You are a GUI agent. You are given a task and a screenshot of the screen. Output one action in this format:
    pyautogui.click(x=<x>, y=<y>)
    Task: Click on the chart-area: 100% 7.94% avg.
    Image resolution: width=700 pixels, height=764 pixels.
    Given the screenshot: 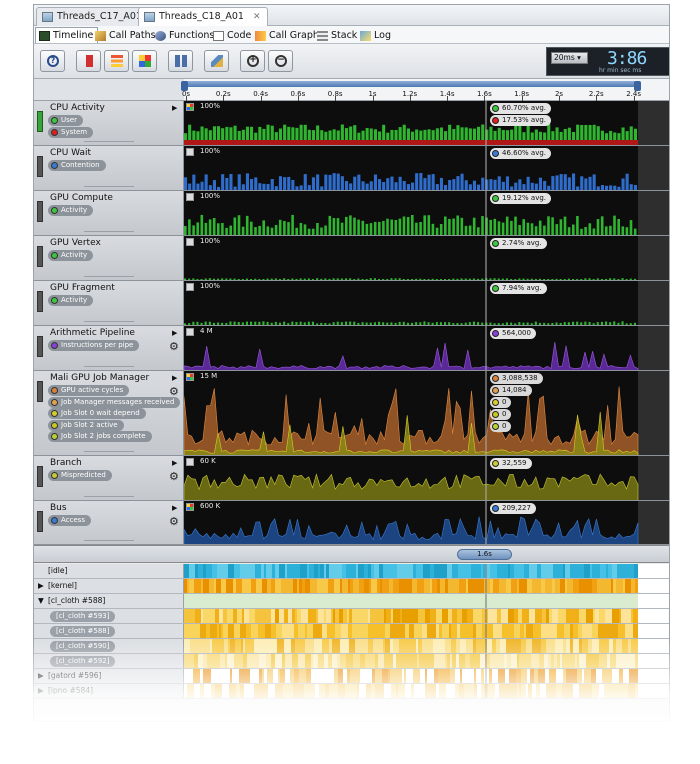 What is the action you would take?
    pyautogui.click(x=426, y=303)
    